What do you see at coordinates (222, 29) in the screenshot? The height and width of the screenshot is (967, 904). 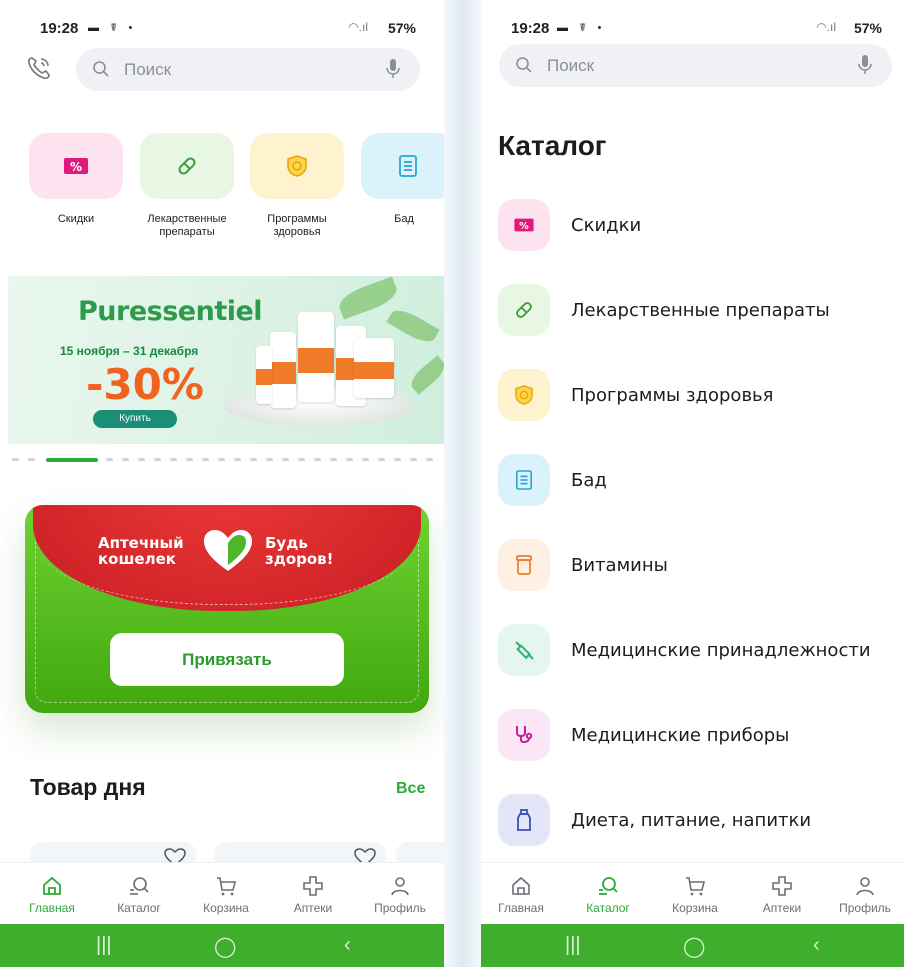 I see `status-bar: 19:28 ▬ ☤ • ◠.ıl 57%` at bounding box center [222, 29].